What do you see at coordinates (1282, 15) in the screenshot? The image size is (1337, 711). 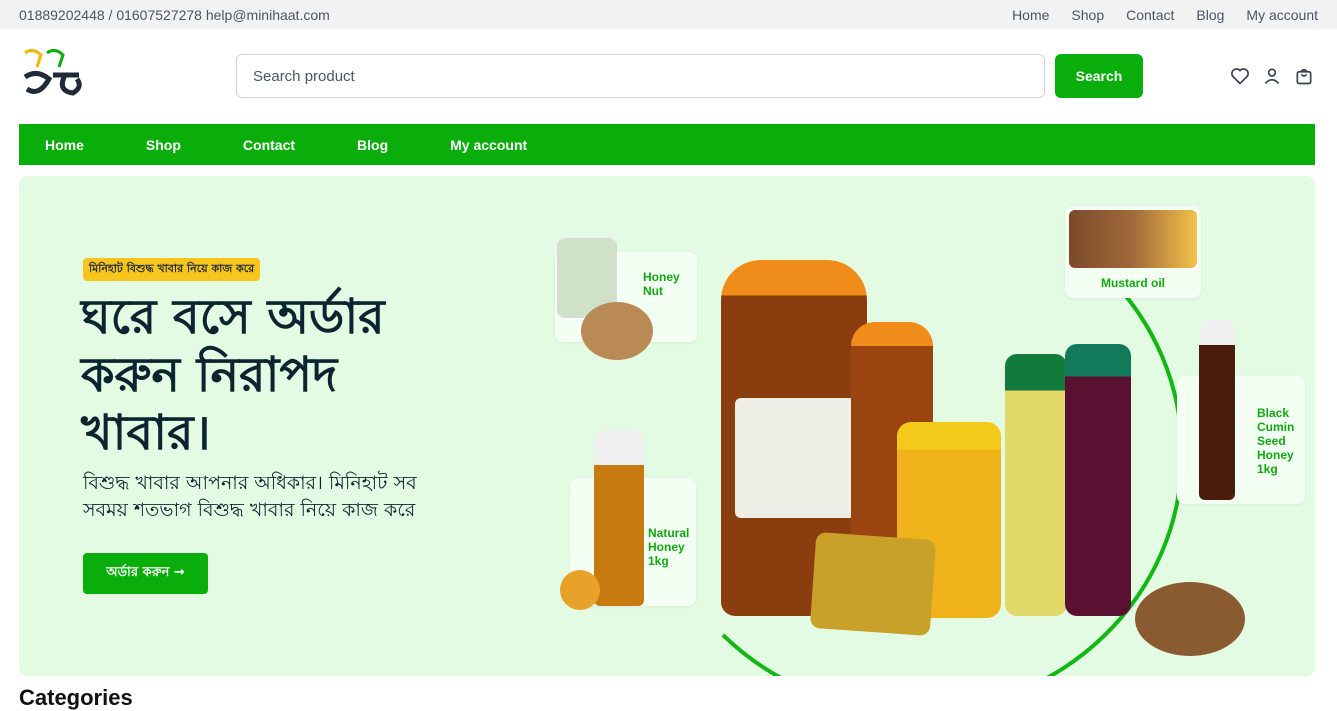 I see `top-link-account: My account` at bounding box center [1282, 15].